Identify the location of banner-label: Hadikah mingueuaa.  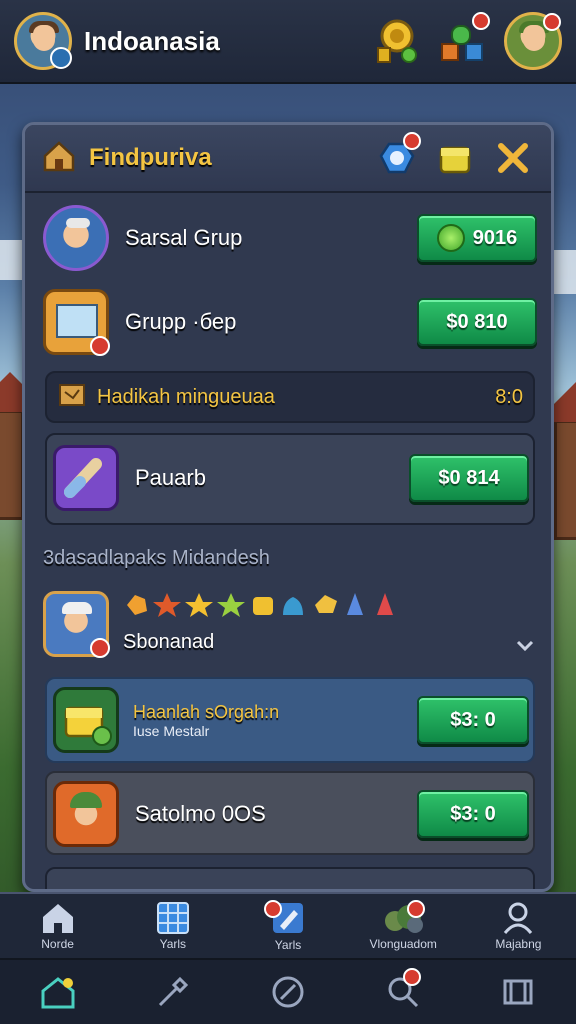
(186, 396).